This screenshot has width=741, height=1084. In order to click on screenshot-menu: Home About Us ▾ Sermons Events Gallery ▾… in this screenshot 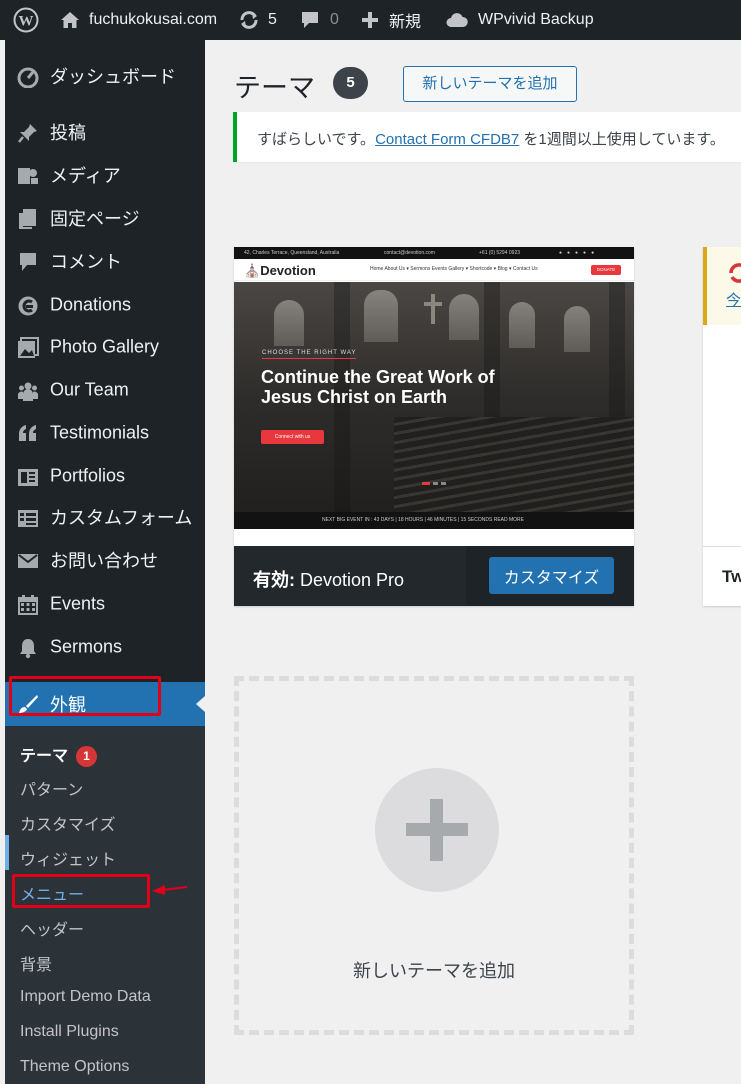, I will do `click(454, 269)`.